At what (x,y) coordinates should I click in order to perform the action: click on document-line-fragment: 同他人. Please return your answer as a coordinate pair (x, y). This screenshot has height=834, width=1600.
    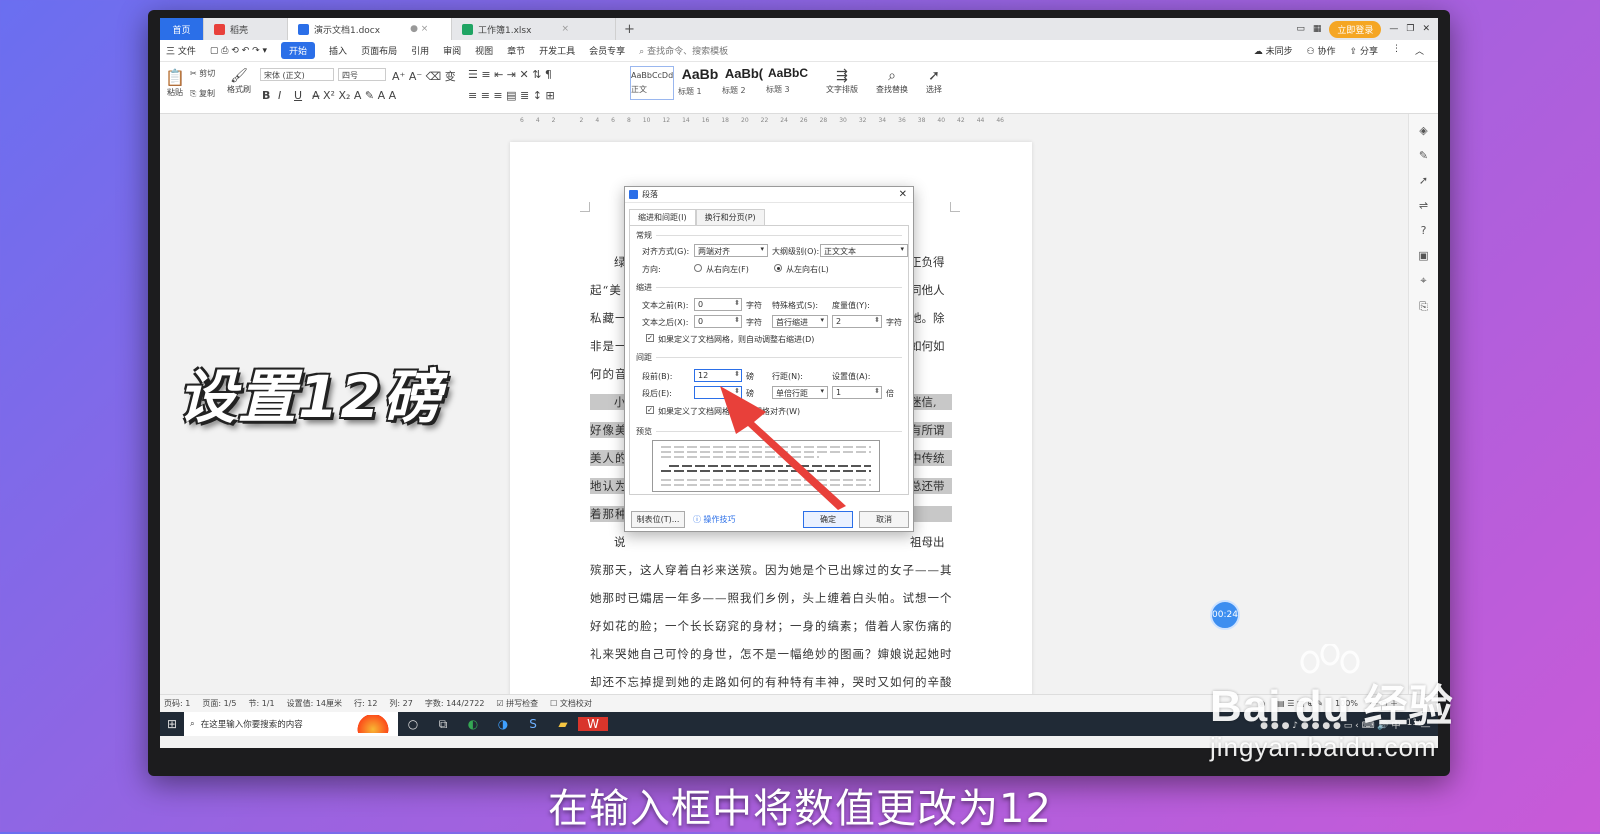
    Looking at the image, I should click on (927, 290).